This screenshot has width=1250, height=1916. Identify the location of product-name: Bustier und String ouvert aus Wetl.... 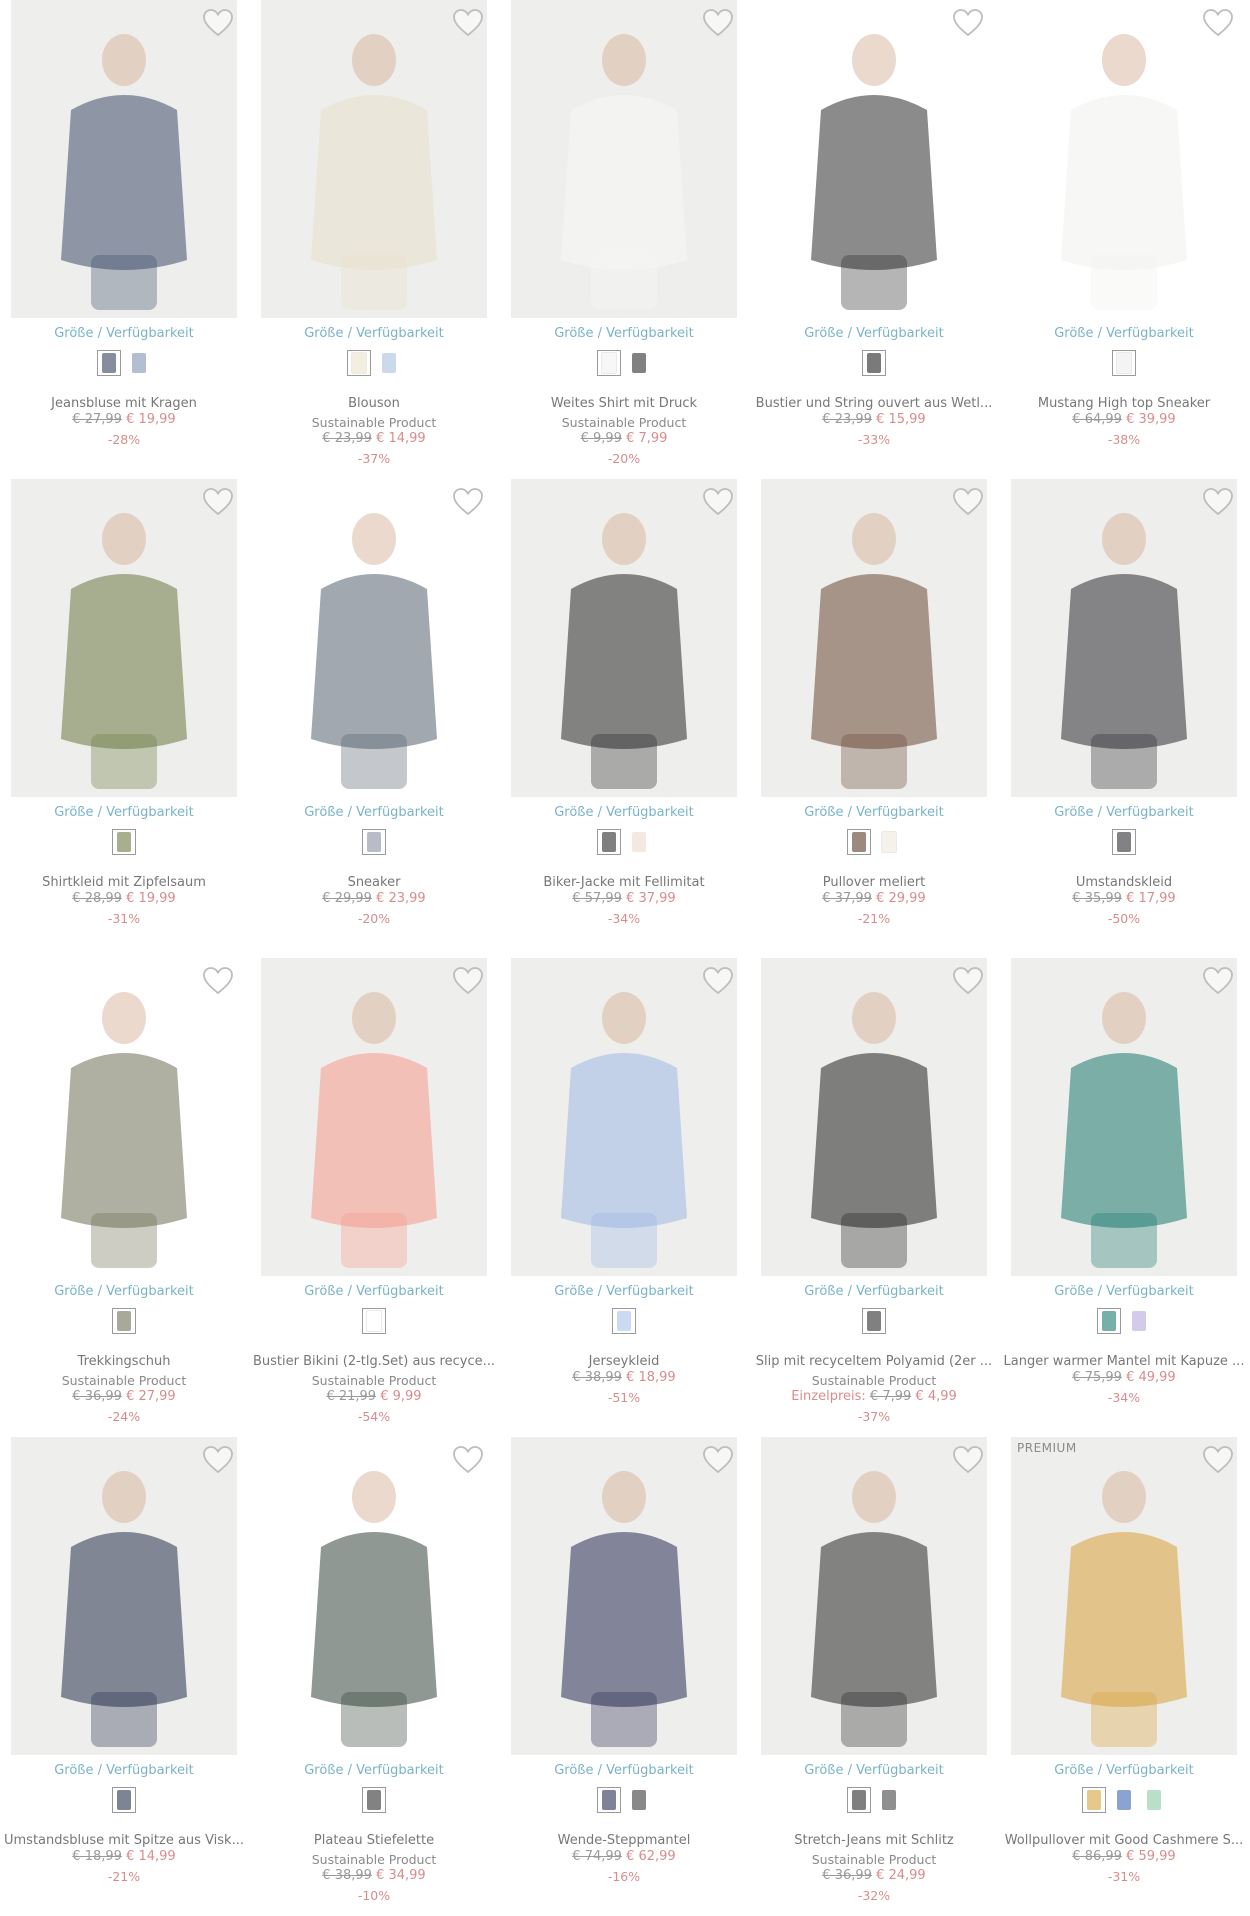
(874, 403).